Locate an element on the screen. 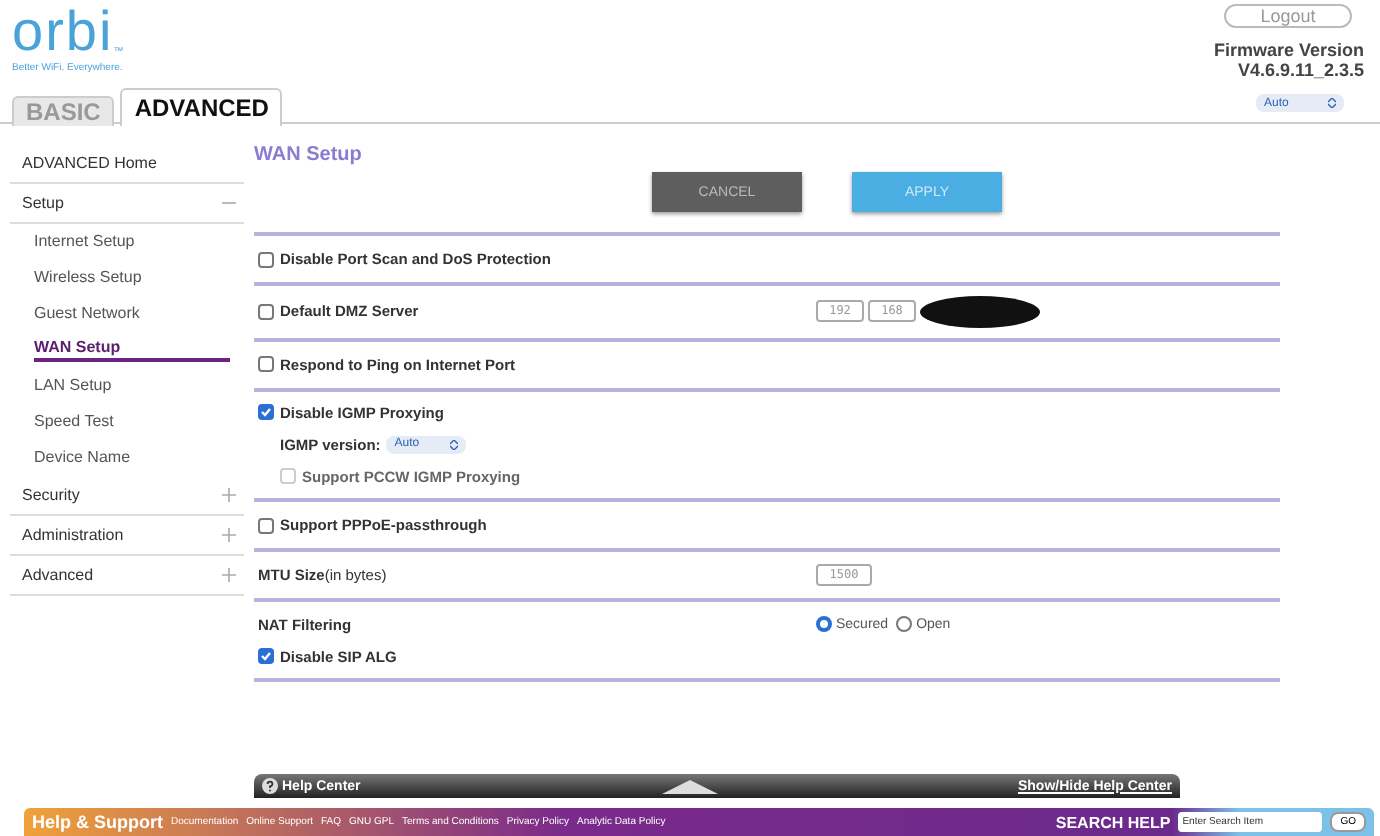  sidebar-item: ADVANCED Home is located at coordinates (127, 164).